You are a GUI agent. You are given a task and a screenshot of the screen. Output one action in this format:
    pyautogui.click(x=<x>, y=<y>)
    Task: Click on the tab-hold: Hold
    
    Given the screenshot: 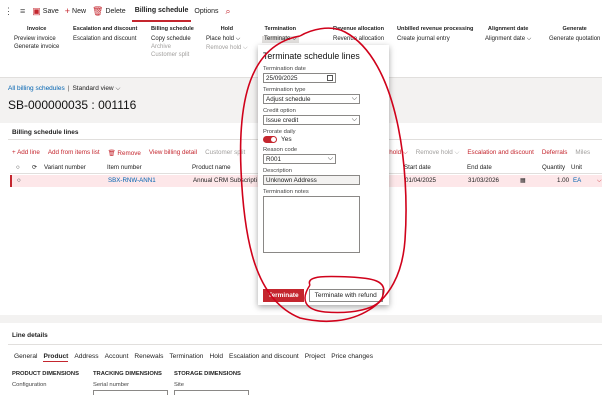 What is the action you would take?
    pyautogui.click(x=216, y=357)
    